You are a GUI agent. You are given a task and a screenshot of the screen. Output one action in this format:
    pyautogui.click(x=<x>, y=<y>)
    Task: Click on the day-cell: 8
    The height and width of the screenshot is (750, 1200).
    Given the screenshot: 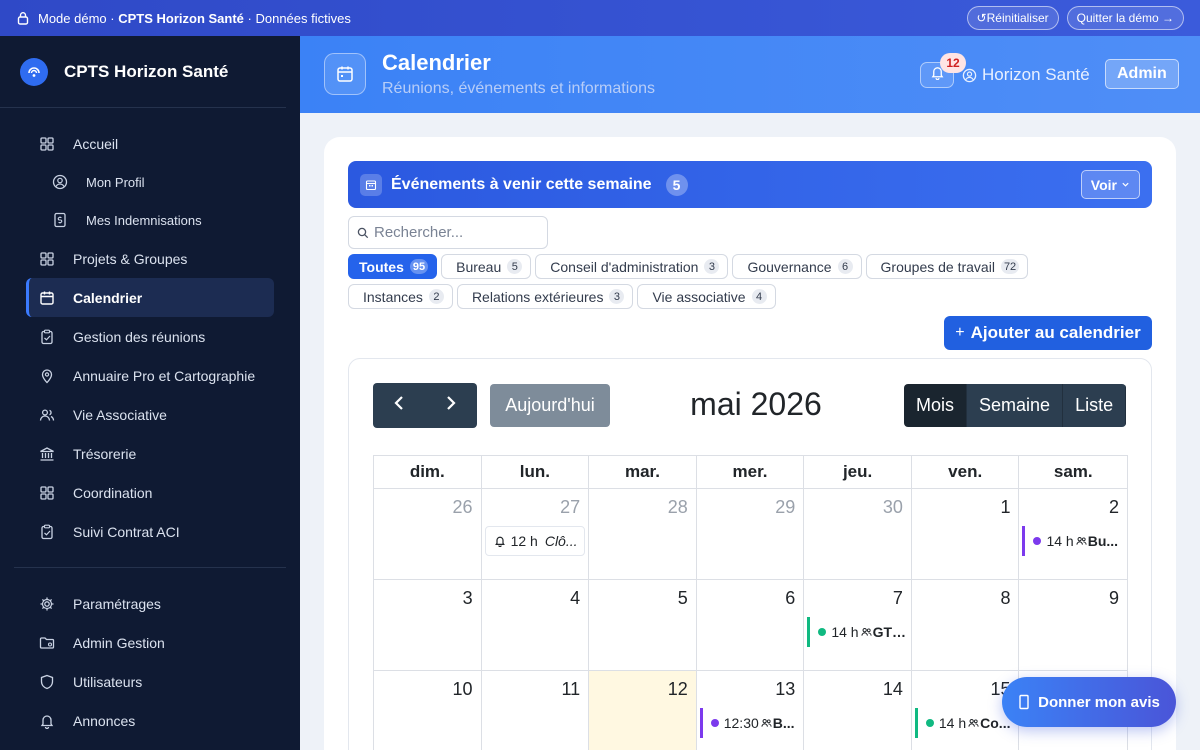 What is the action you would take?
    pyautogui.click(x=966, y=625)
    